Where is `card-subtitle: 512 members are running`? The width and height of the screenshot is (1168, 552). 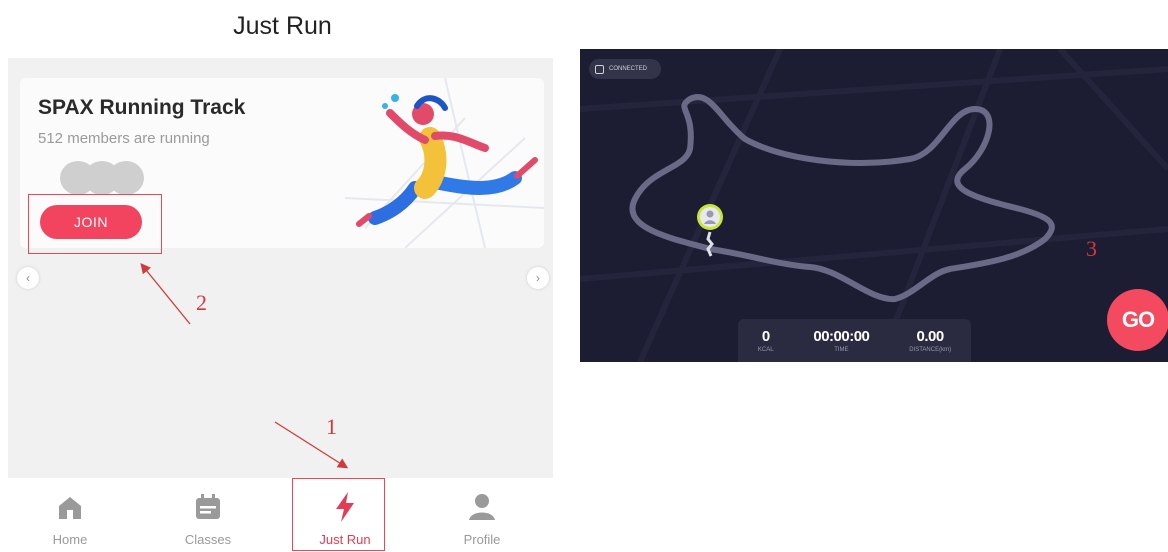
card-subtitle: 512 members are running is located at coordinates (124, 138).